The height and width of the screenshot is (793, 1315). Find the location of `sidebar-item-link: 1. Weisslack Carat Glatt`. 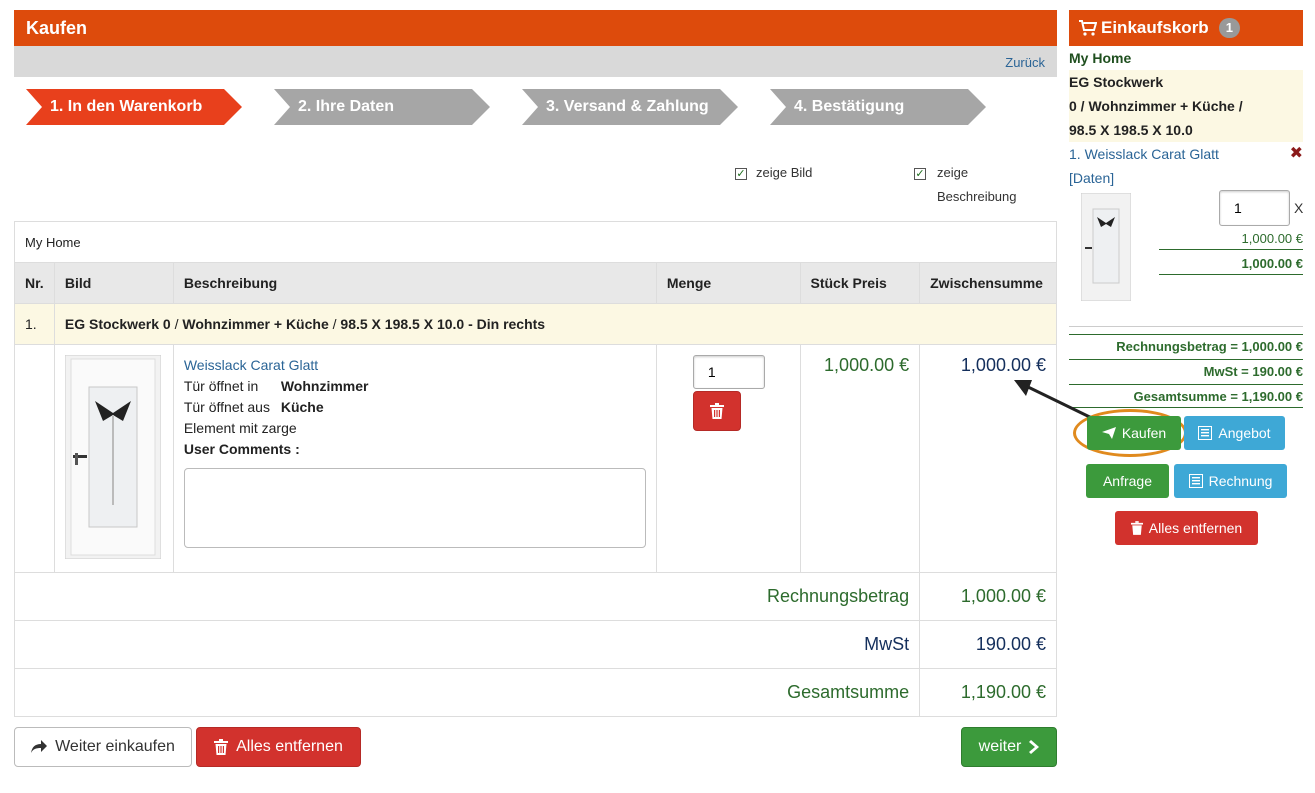

sidebar-item-link: 1. Weisslack Carat Glatt is located at coordinates (1144, 154).